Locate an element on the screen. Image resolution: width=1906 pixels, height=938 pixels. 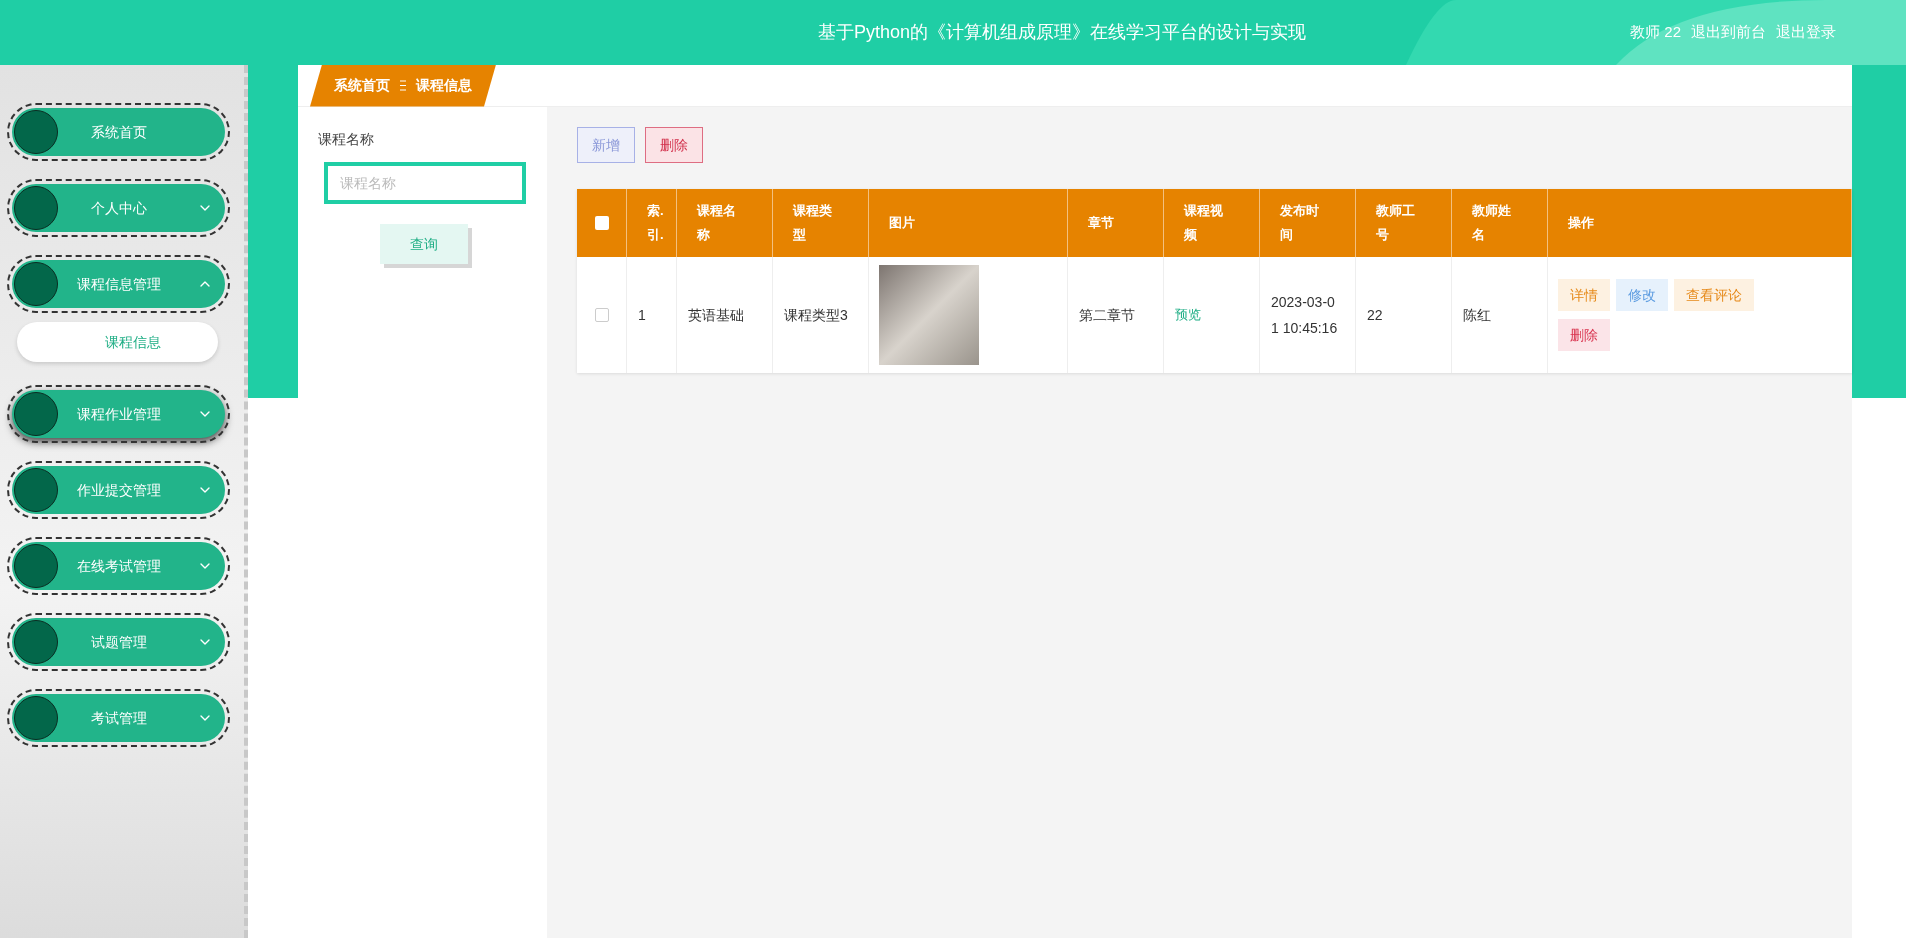
column-header: 发布时间 is located at coordinates (1308, 223).